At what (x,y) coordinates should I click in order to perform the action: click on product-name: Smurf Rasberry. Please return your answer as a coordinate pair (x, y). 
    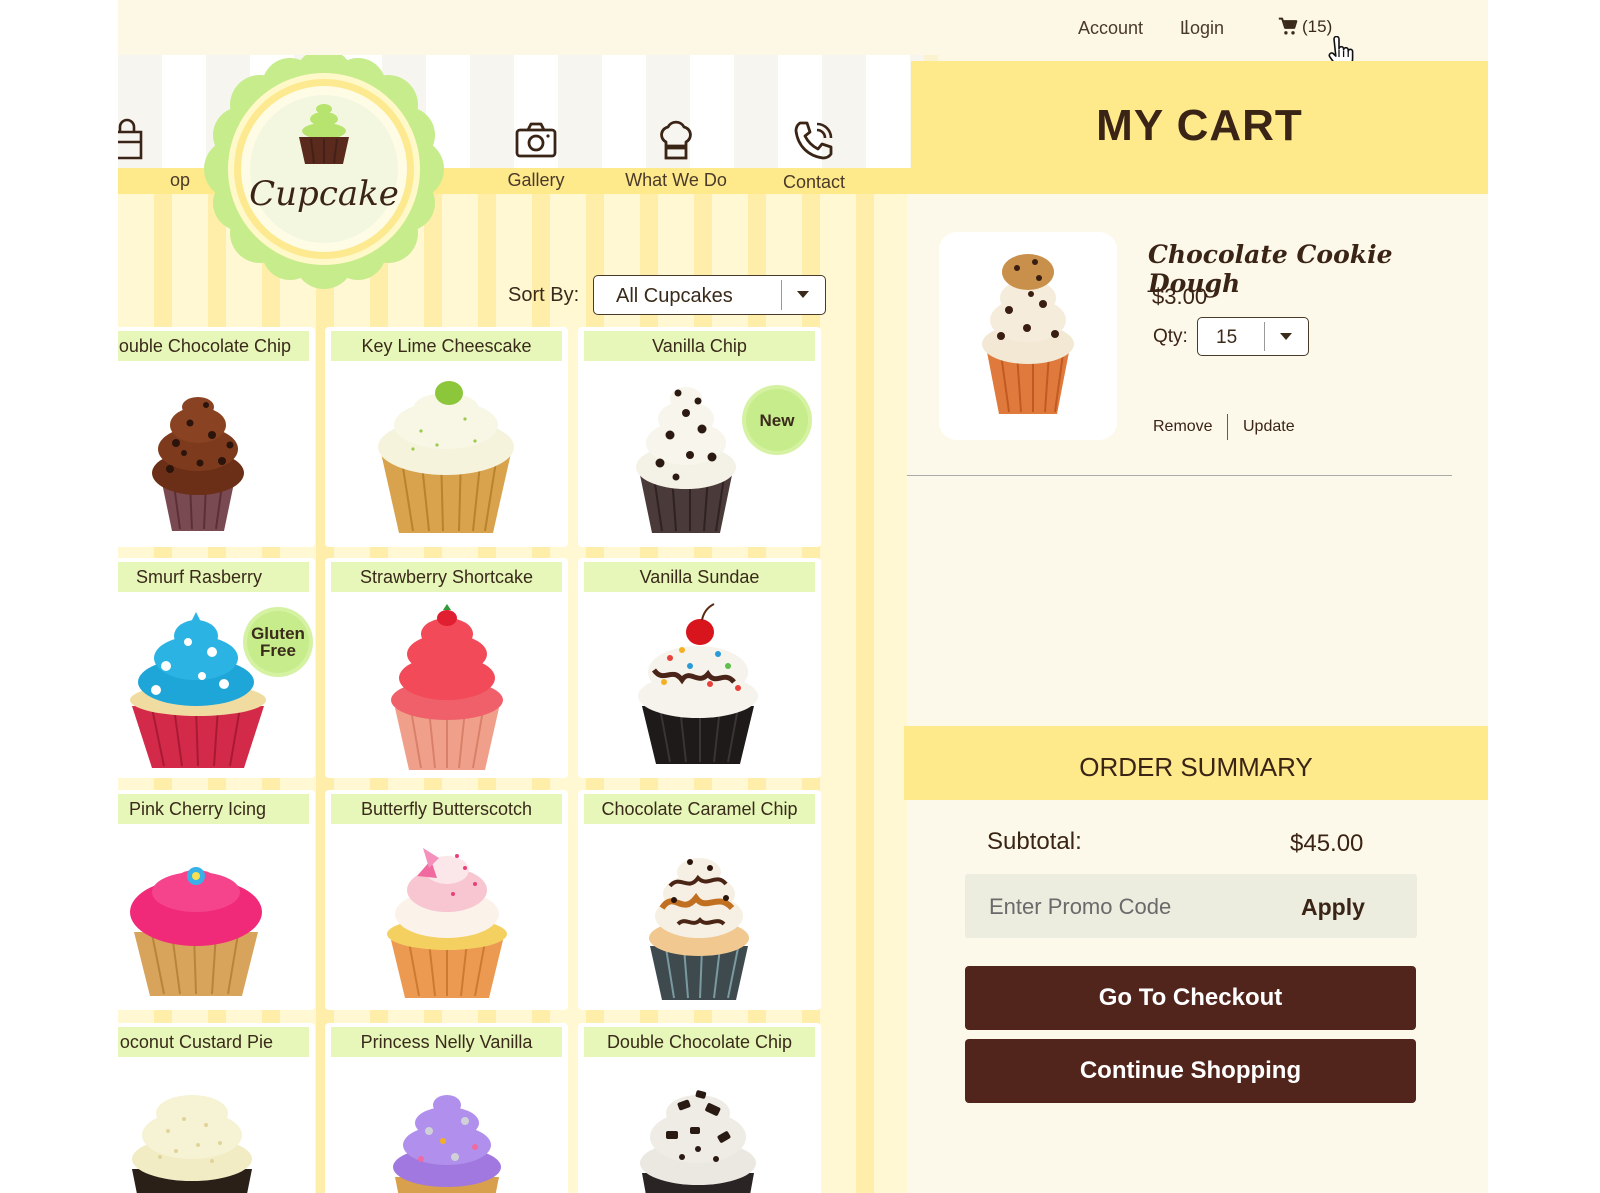
    Looking at the image, I should click on (213, 577).